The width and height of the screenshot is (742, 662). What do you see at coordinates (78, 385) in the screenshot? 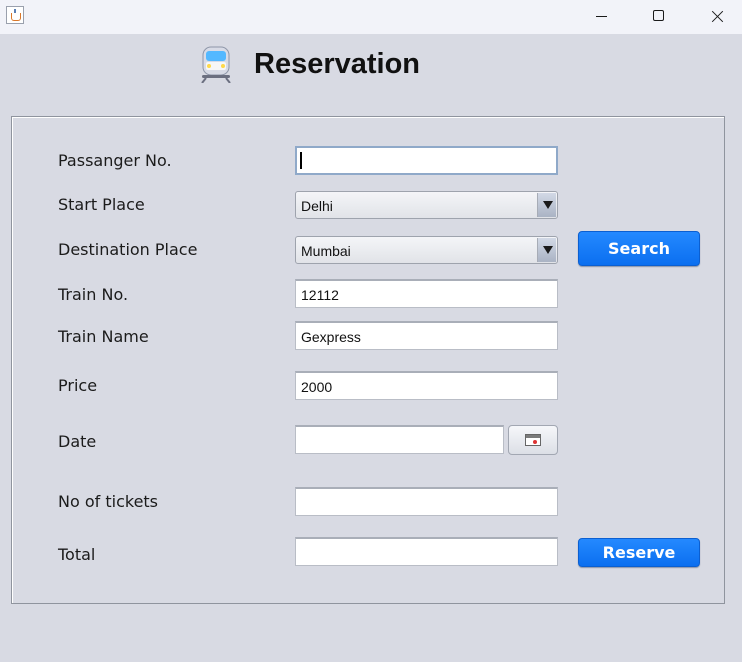
I see `price-label: Price` at bounding box center [78, 385].